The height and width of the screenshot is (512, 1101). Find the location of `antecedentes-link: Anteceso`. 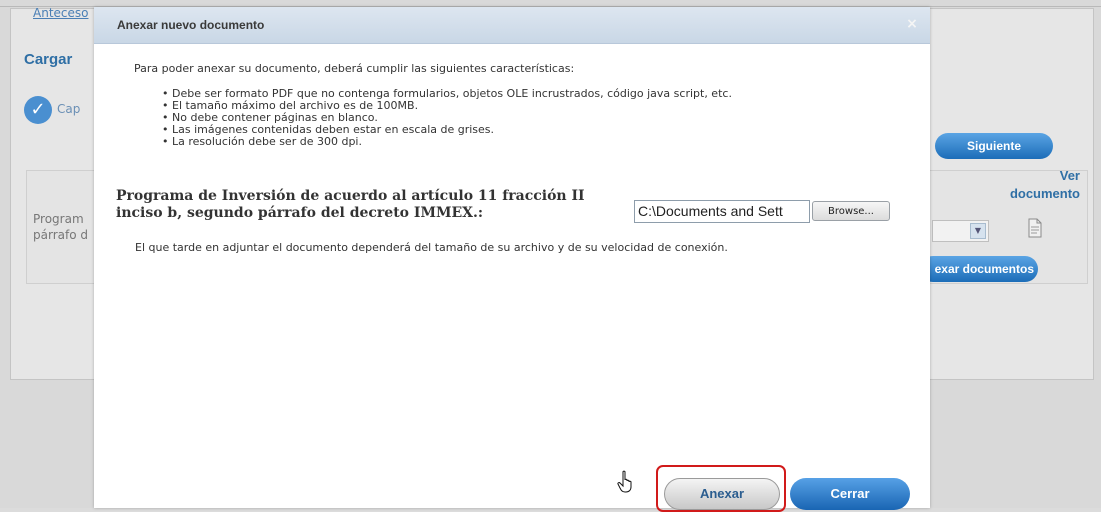

antecedentes-link: Anteceso is located at coordinates (60, 13).